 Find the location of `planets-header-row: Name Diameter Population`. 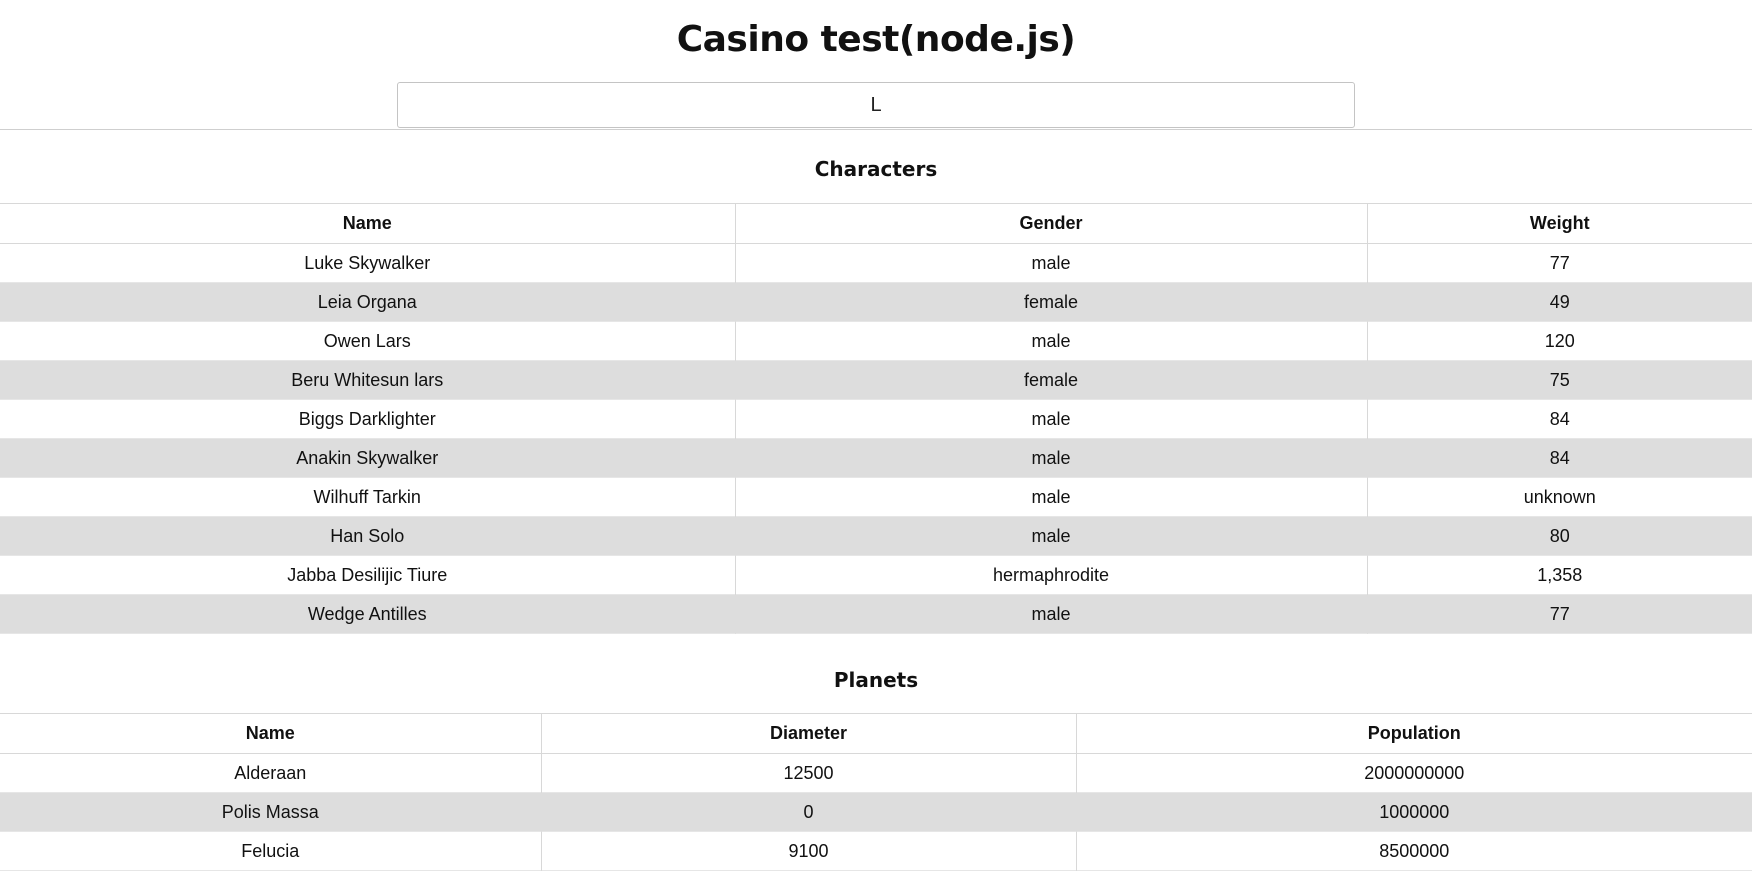

planets-header-row: Name Diameter Population is located at coordinates (876, 733).